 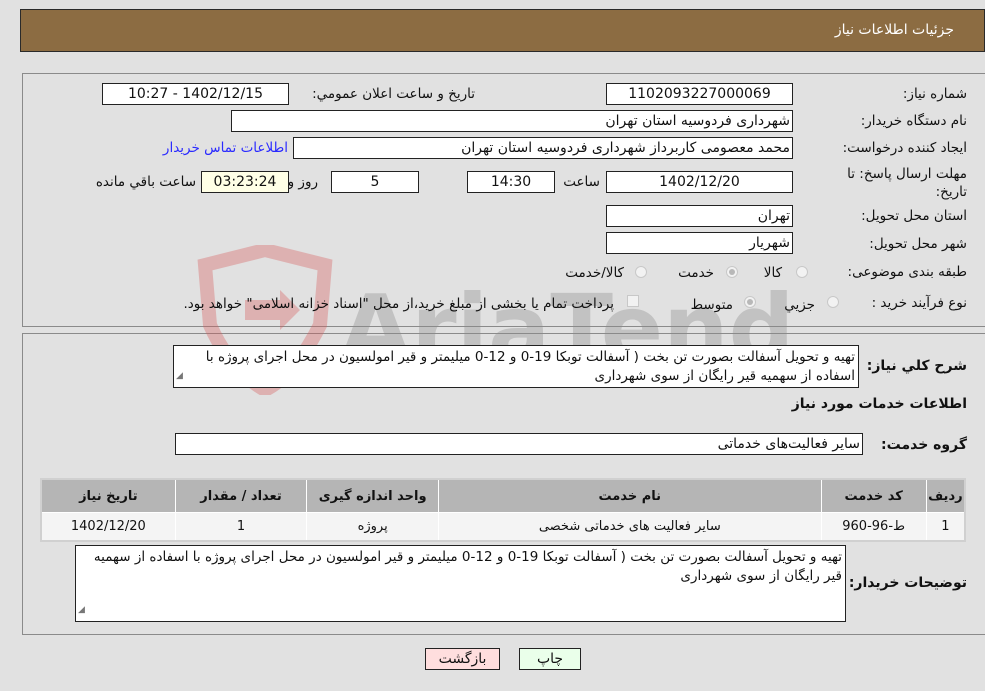 I want to click on need-number-label: شماره نیاز:, so click(x=934, y=94).